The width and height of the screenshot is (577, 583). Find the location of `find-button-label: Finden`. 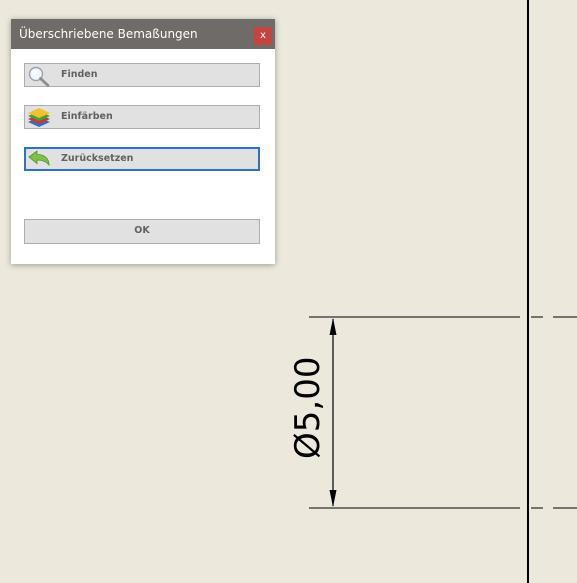

find-button-label: Finden is located at coordinates (79, 74).